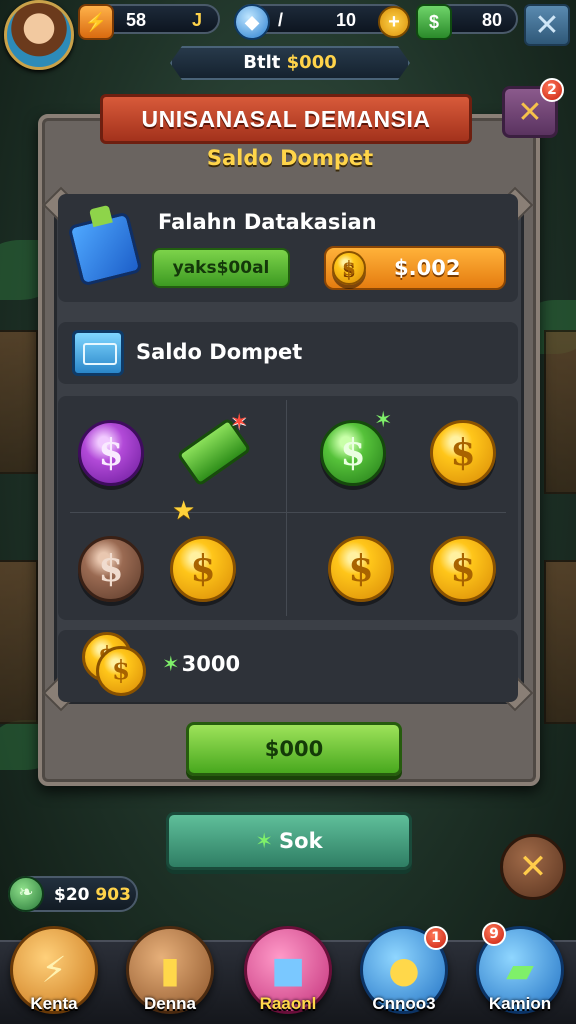 This screenshot has width=576, height=1024. I want to click on nav-label-raaonl: Raaonl, so click(288, 1003).